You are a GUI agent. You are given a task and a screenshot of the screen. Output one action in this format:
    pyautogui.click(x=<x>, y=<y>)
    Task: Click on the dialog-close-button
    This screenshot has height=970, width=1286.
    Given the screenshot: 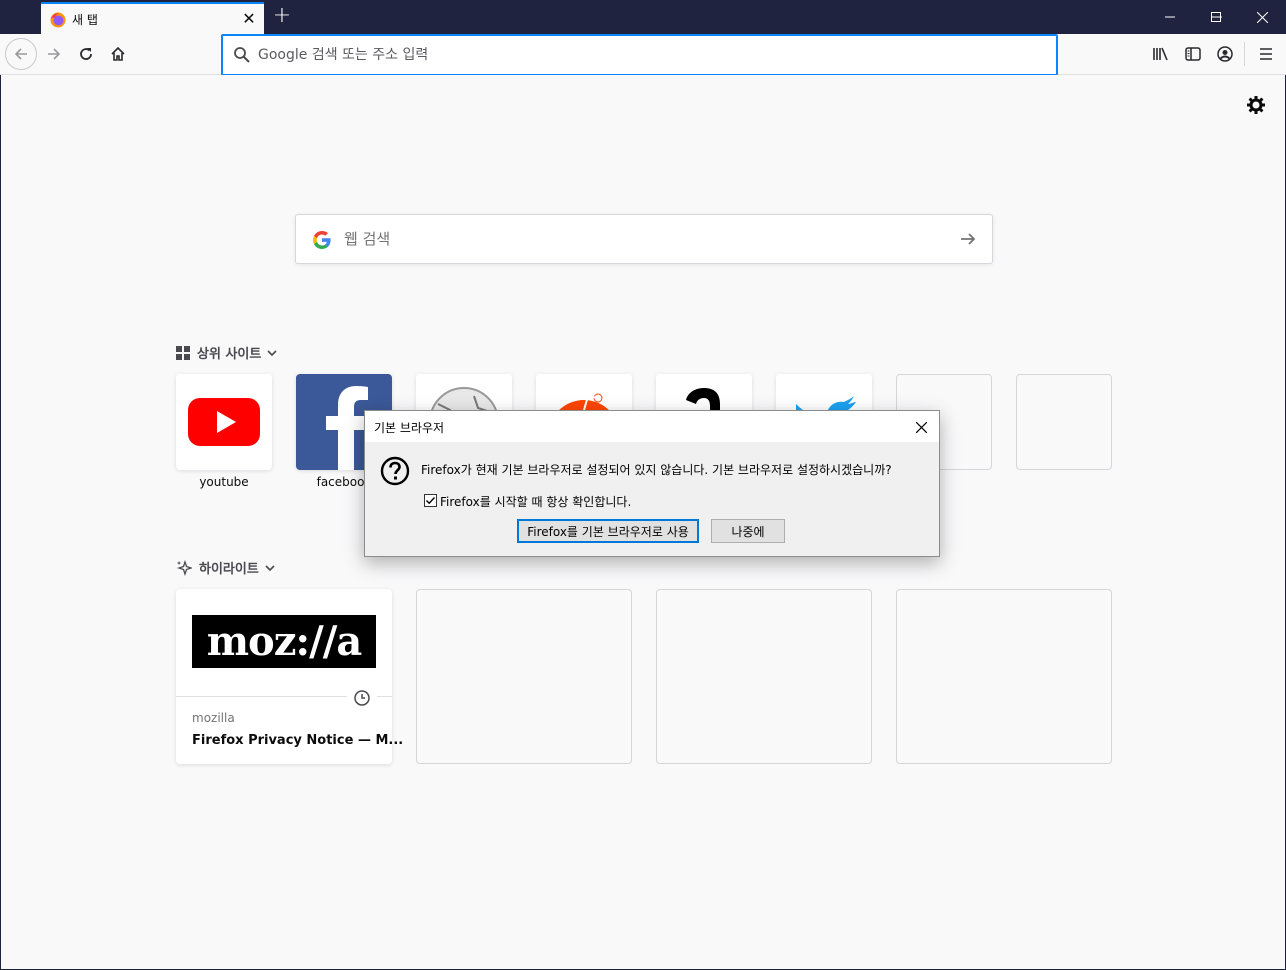 What is the action you would take?
    pyautogui.click(x=921, y=427)
    